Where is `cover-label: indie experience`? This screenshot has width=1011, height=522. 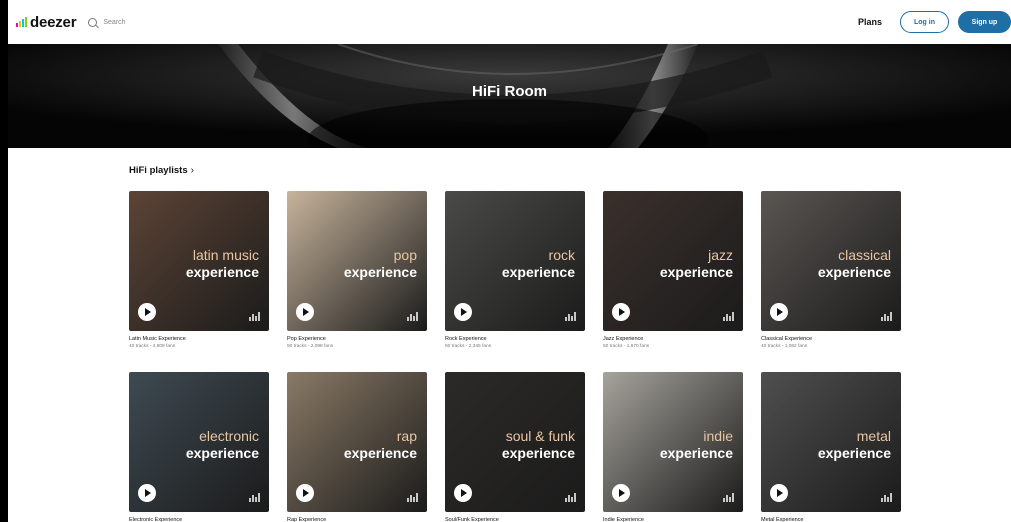
cover-label: indie experience is located at coordinates (696, 445).